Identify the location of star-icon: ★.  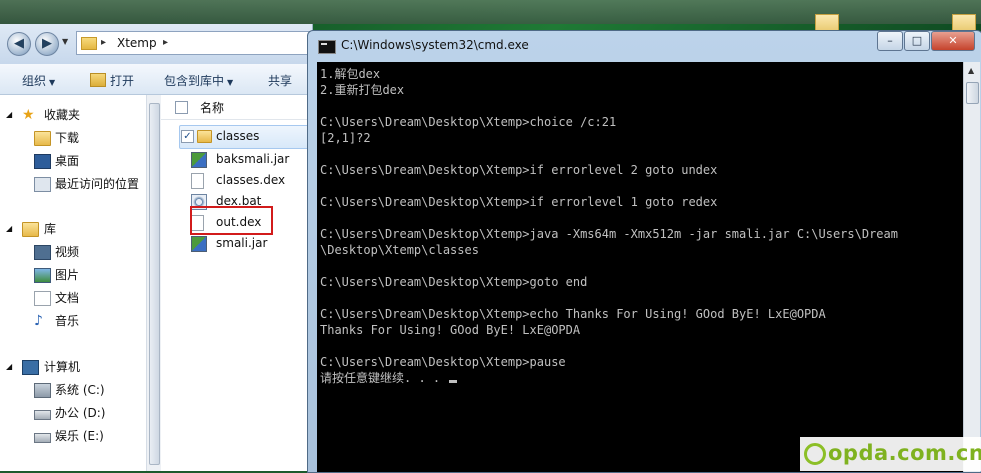
(28, 115).